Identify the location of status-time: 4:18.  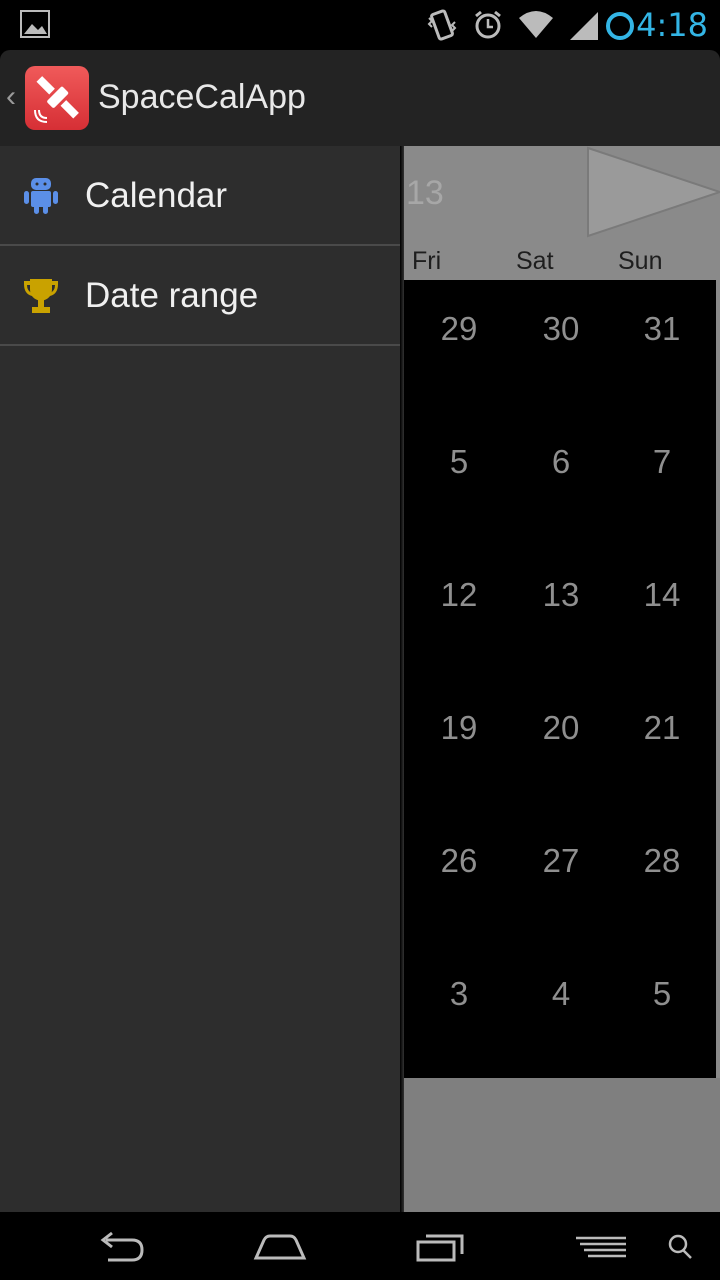
(672, 25).